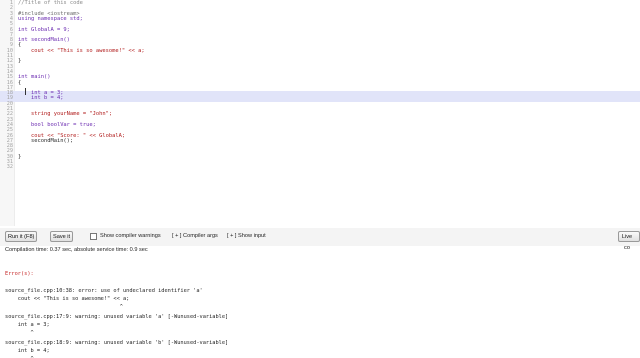  I want to click on show-warnings-checkbox, so click(93, 236).